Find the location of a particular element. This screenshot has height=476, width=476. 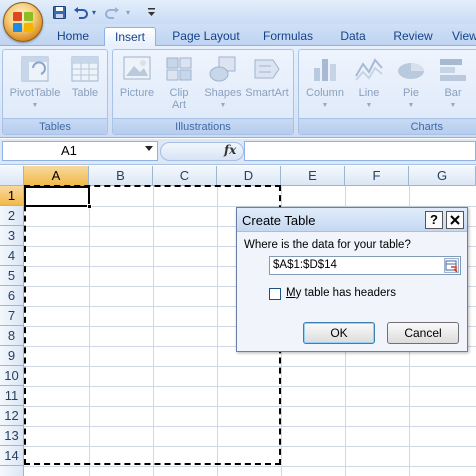

office-logo-icon is located at coordinates (23, 22).